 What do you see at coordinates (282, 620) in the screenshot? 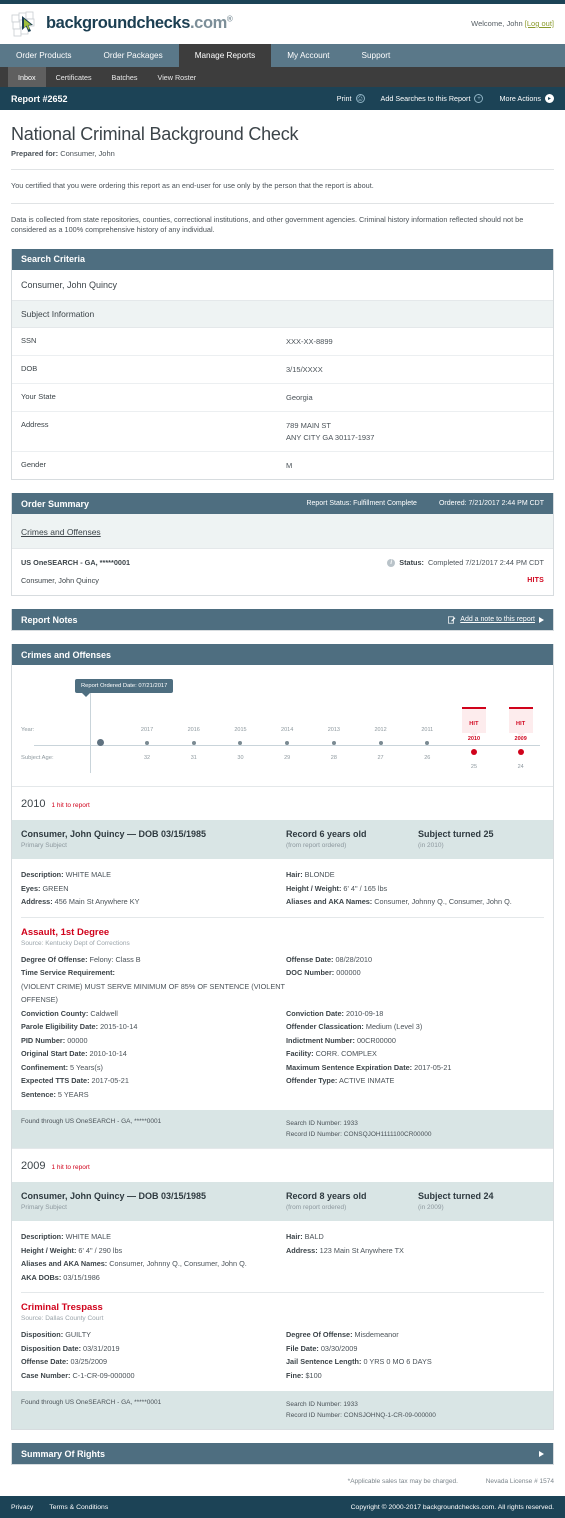
I see `report-notes-panel: Report Notes Add a note to this report` at bounding box center [282, 620].